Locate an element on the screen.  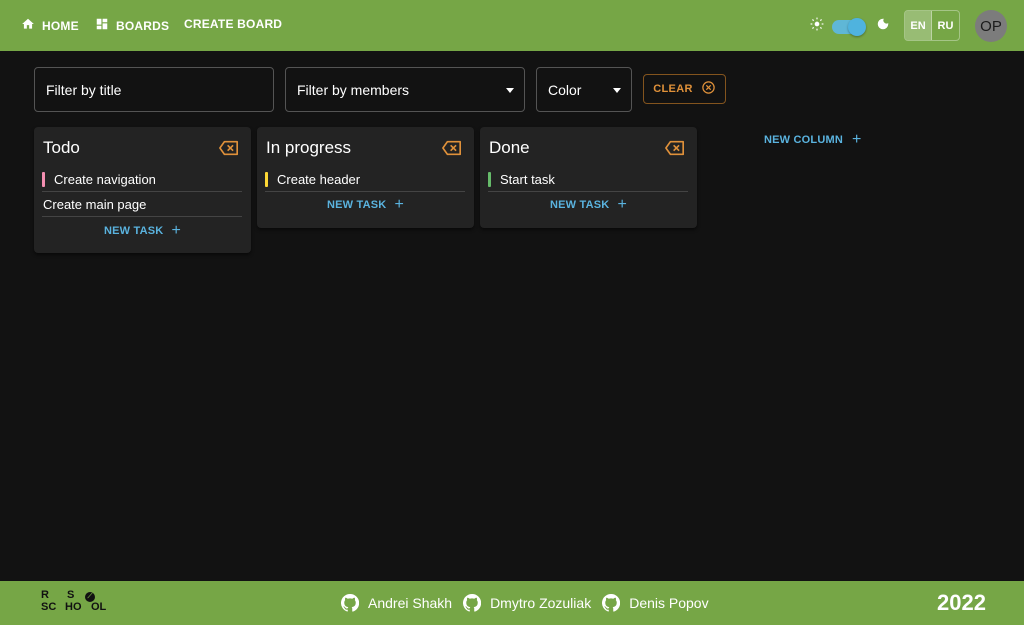
author-link: Dmytro Zozuliak is located at coordinates (527, 603).